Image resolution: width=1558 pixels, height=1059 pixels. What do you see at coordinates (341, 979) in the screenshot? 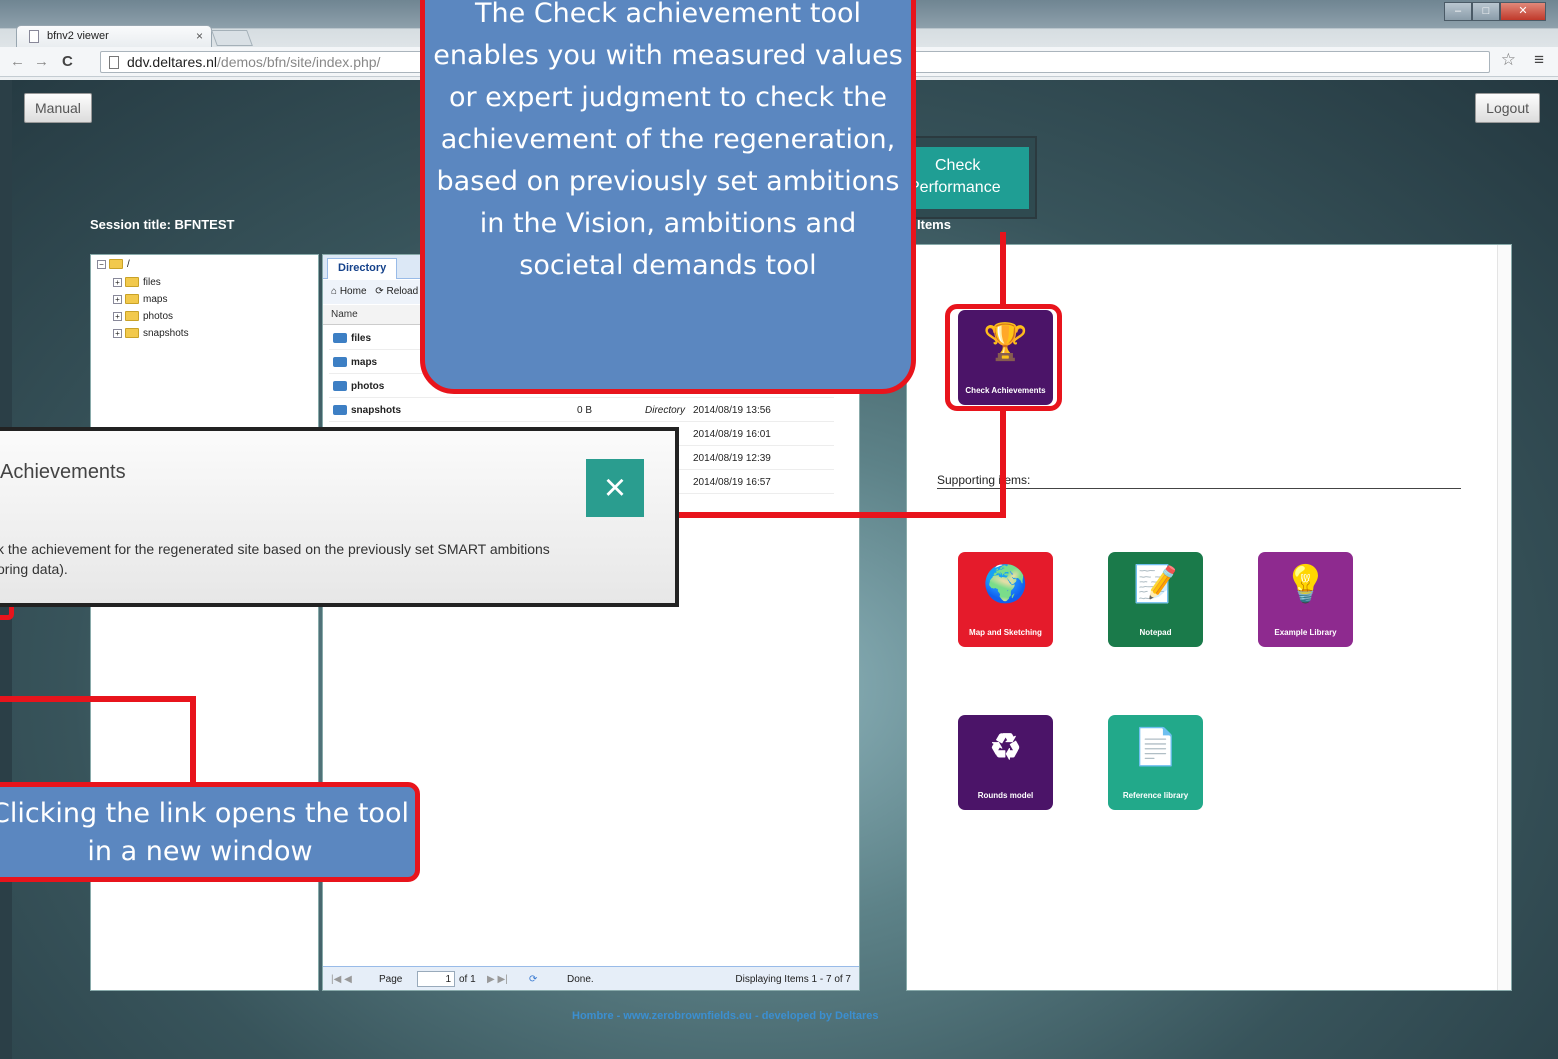
I see `first-page-icon: |◀ ◀` at bounding box center [341, 979].